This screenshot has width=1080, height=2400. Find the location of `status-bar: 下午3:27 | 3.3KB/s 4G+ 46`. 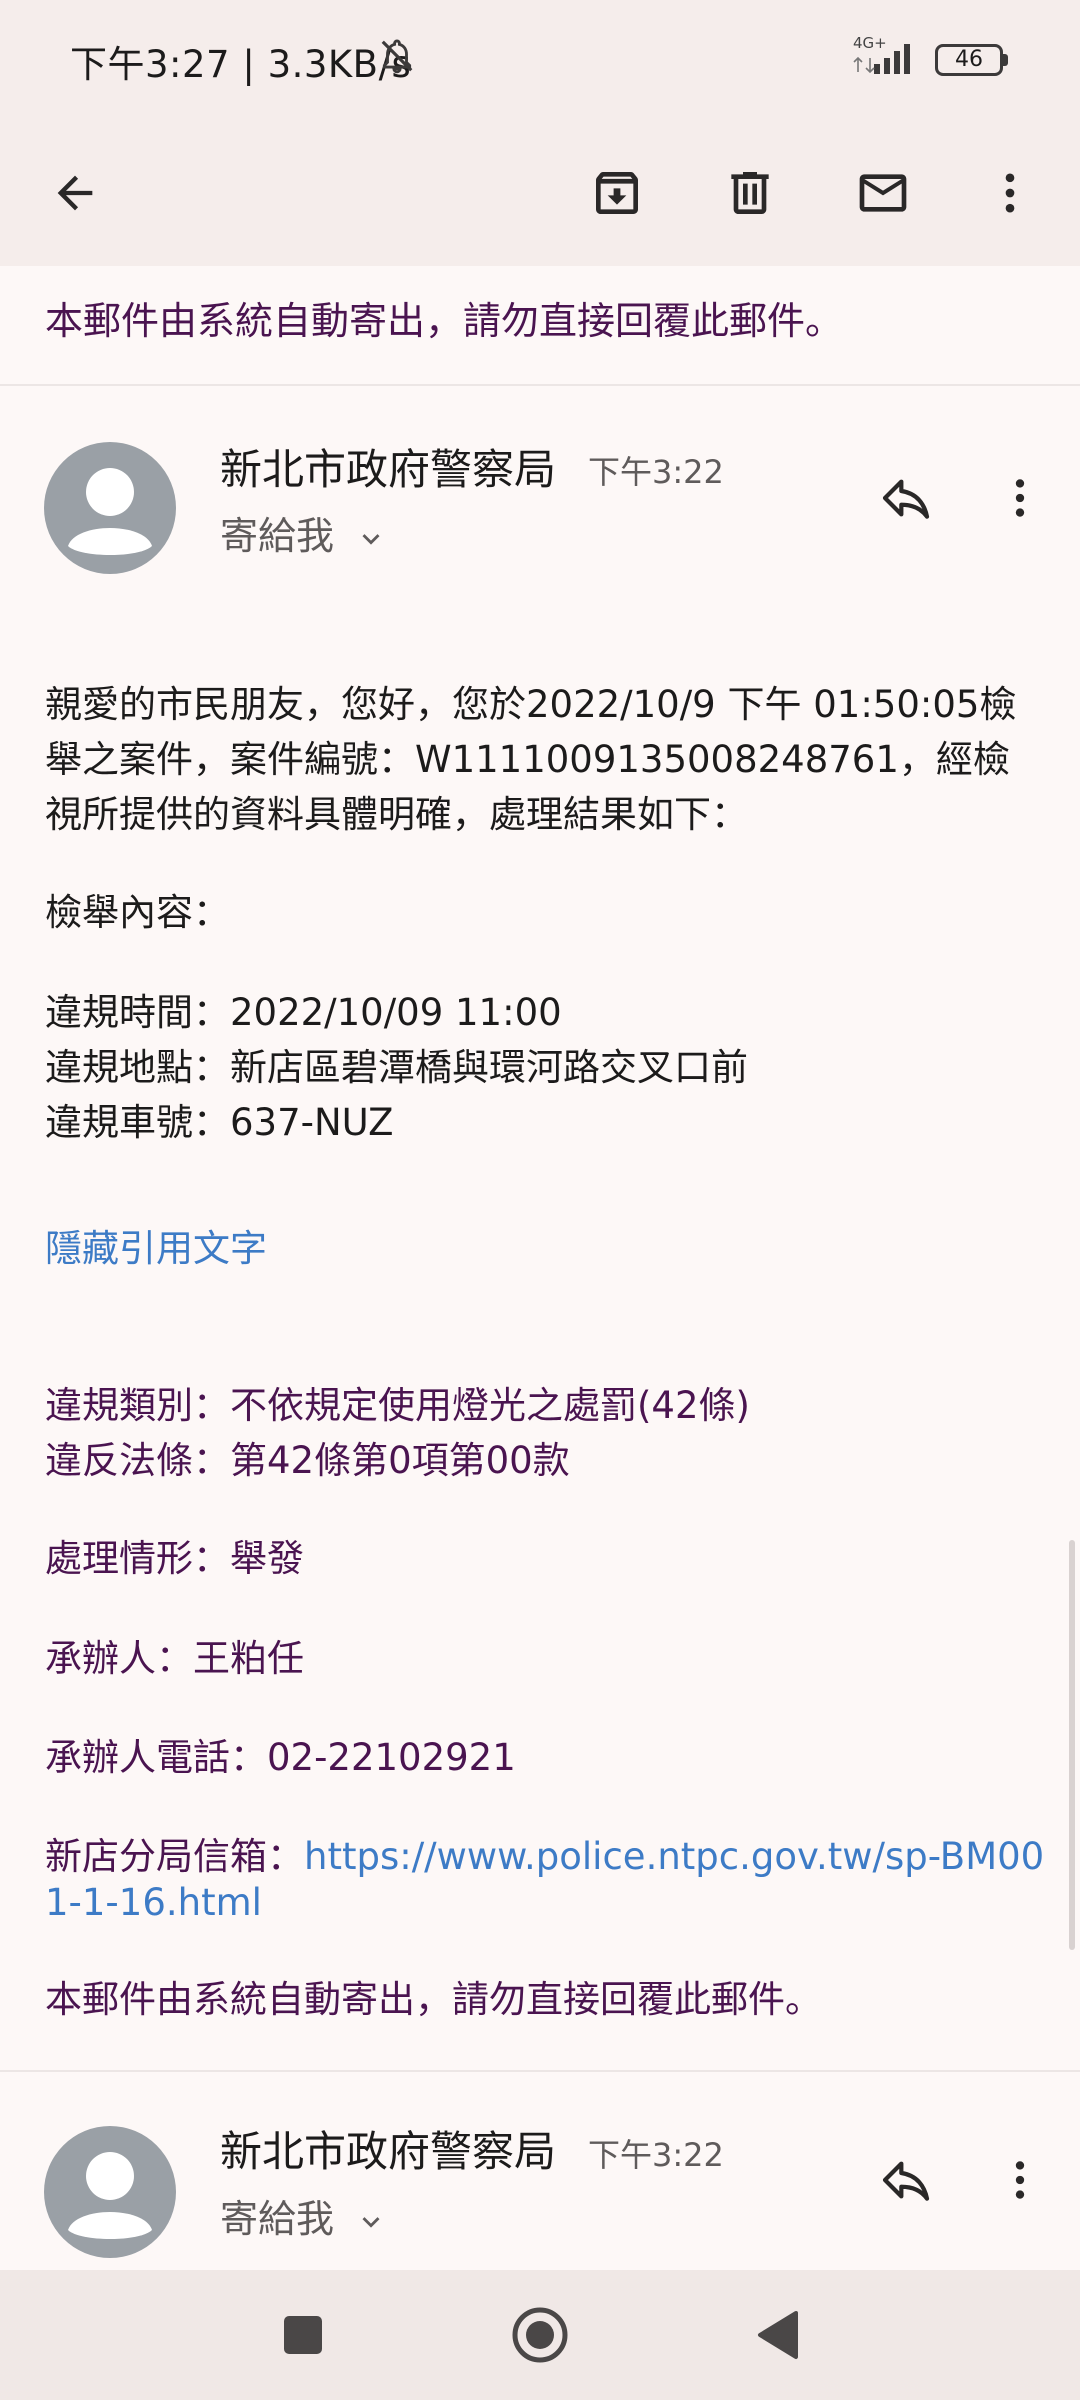

status-bar: 下午3:27 | 3.3KB/s 4G+ 46 is located at coordinates (540, 59).